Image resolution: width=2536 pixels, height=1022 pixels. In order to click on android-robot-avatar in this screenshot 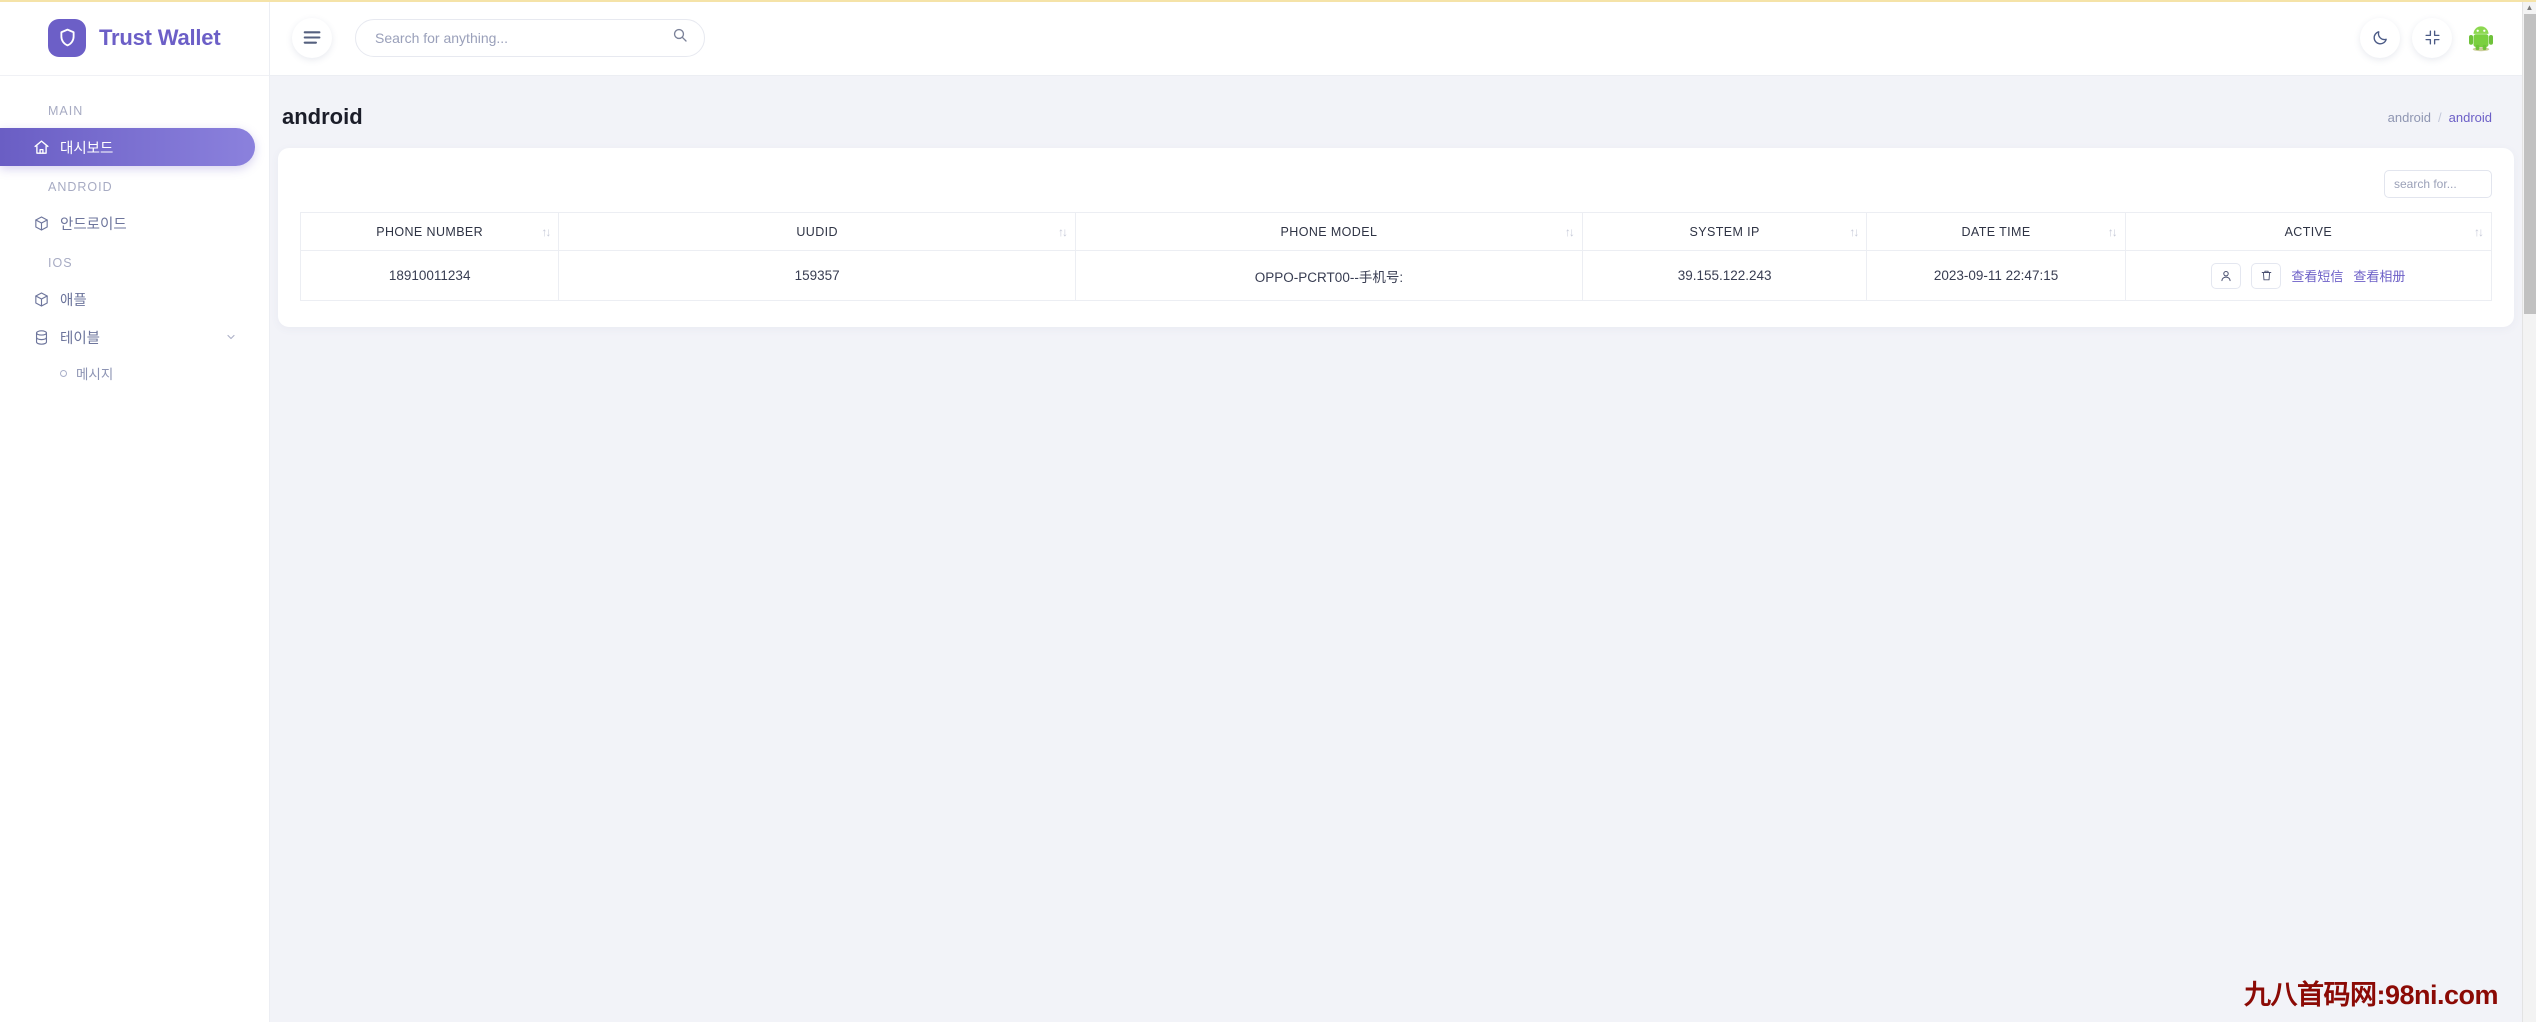, I will do `click(2481, 38)`.